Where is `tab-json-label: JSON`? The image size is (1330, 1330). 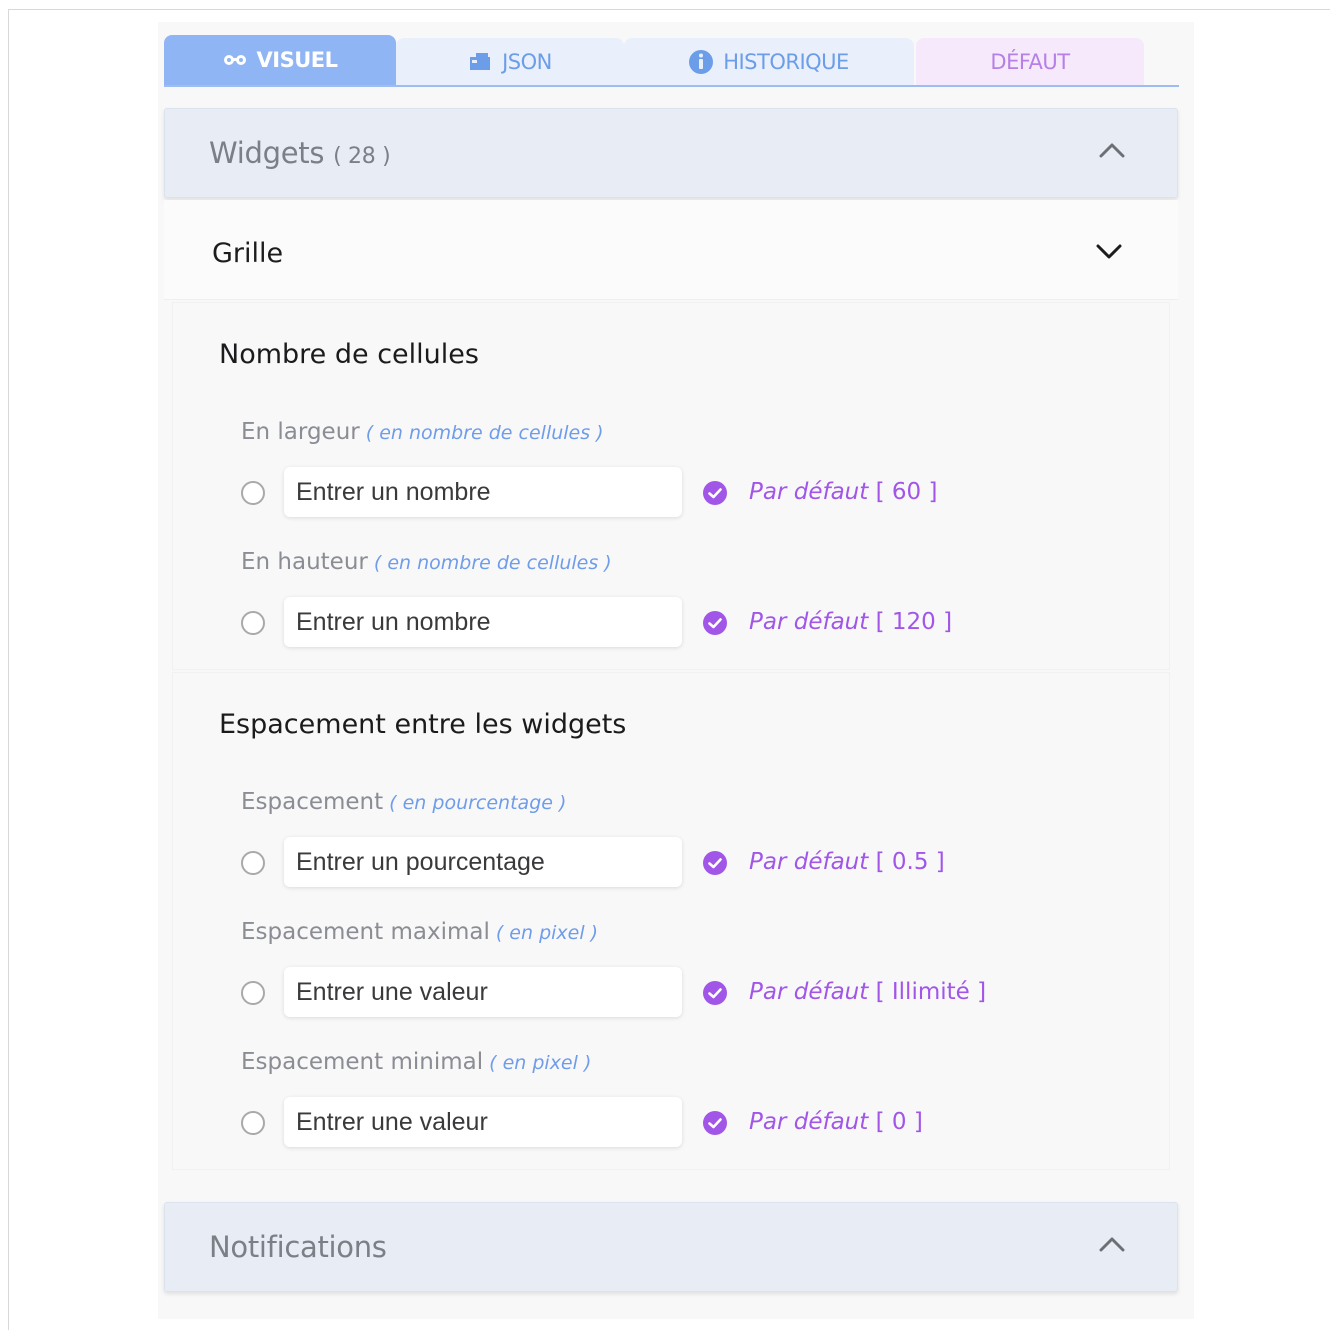
tab-json-label: JSON is located at coordinates (527, 61).